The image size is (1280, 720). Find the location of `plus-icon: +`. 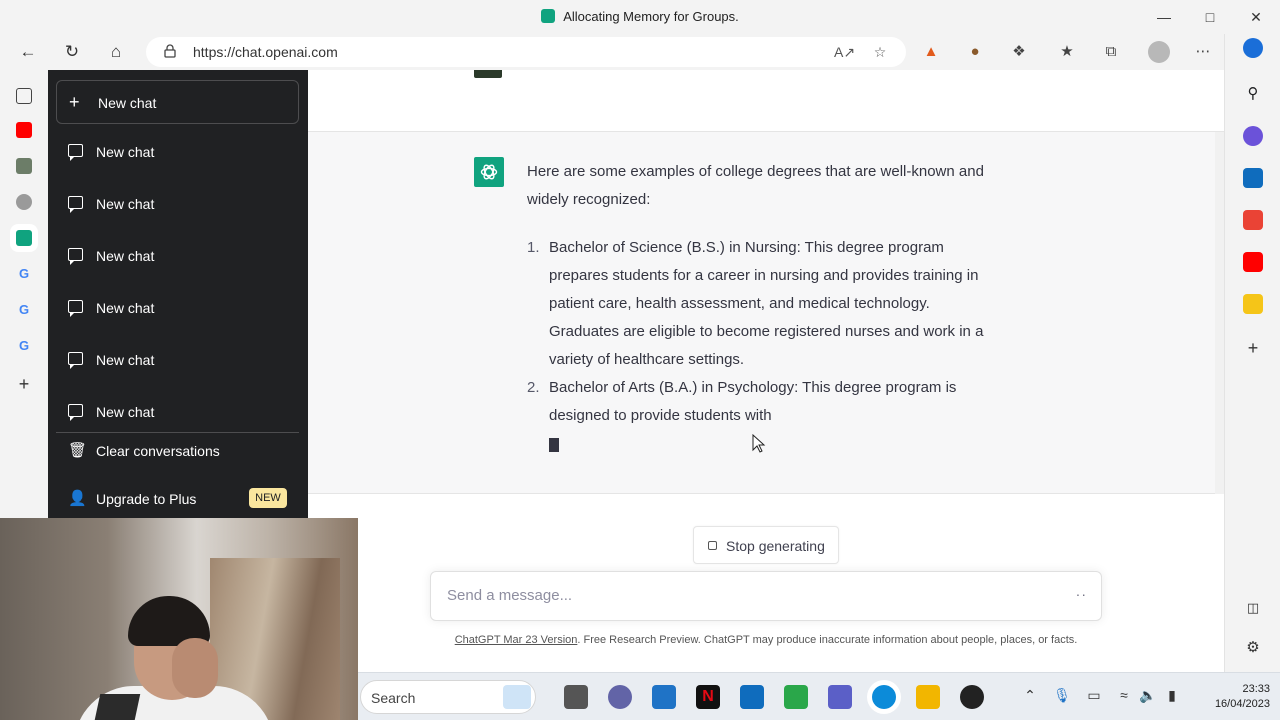

plus-icon: + is located at coordinates (74, 102).